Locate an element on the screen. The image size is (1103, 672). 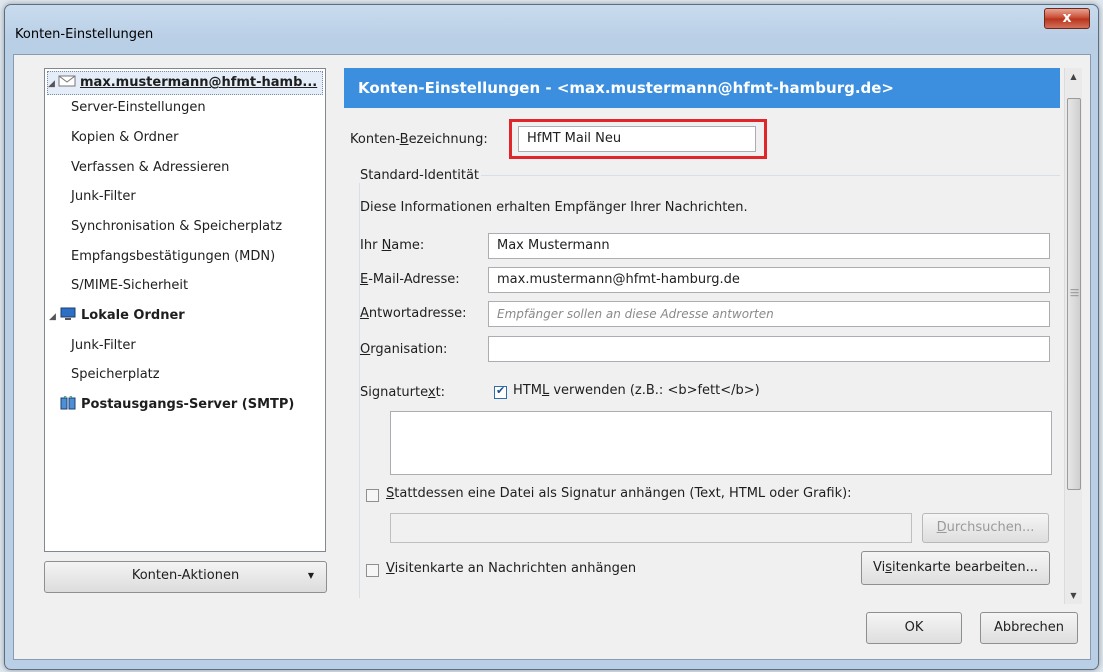
mail-envelope-icon is located at coordinates (67, 81).